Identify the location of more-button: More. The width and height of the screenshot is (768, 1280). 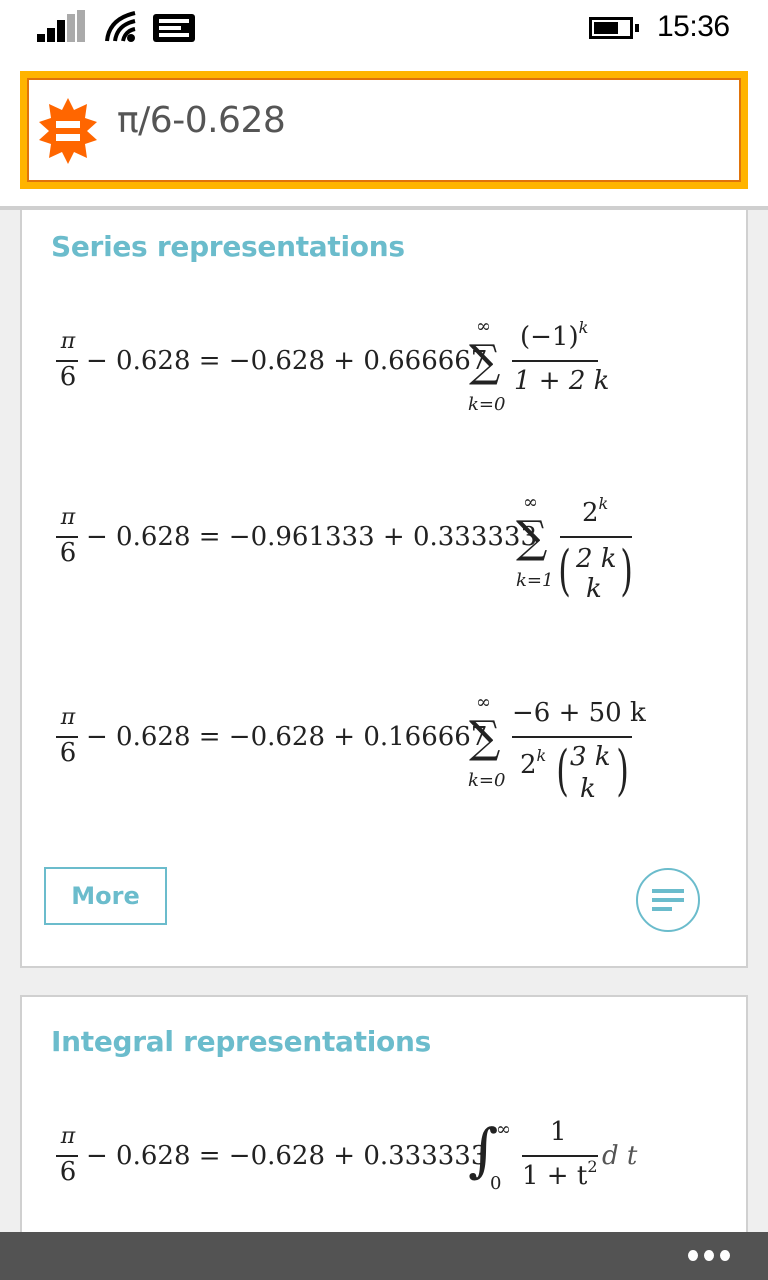
(105, 896).